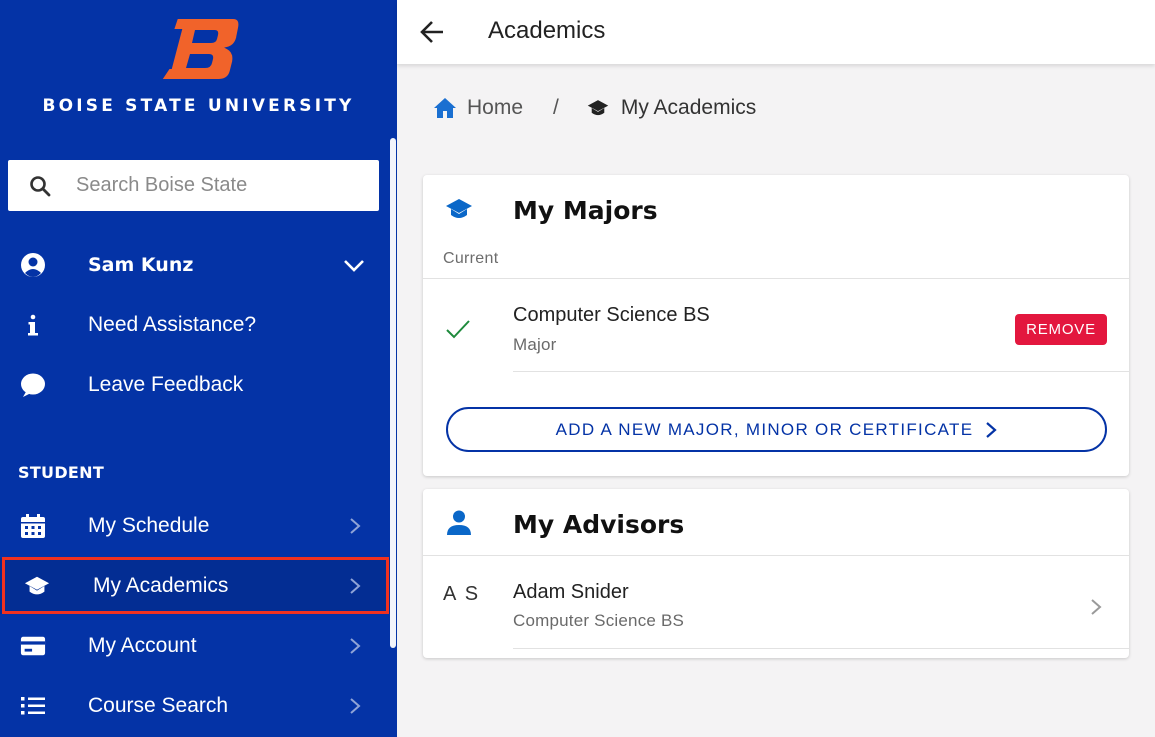 The height and width of the screenshot is (737, 1155). I want to click on boise-state-logo-icon, so click(198, 49).